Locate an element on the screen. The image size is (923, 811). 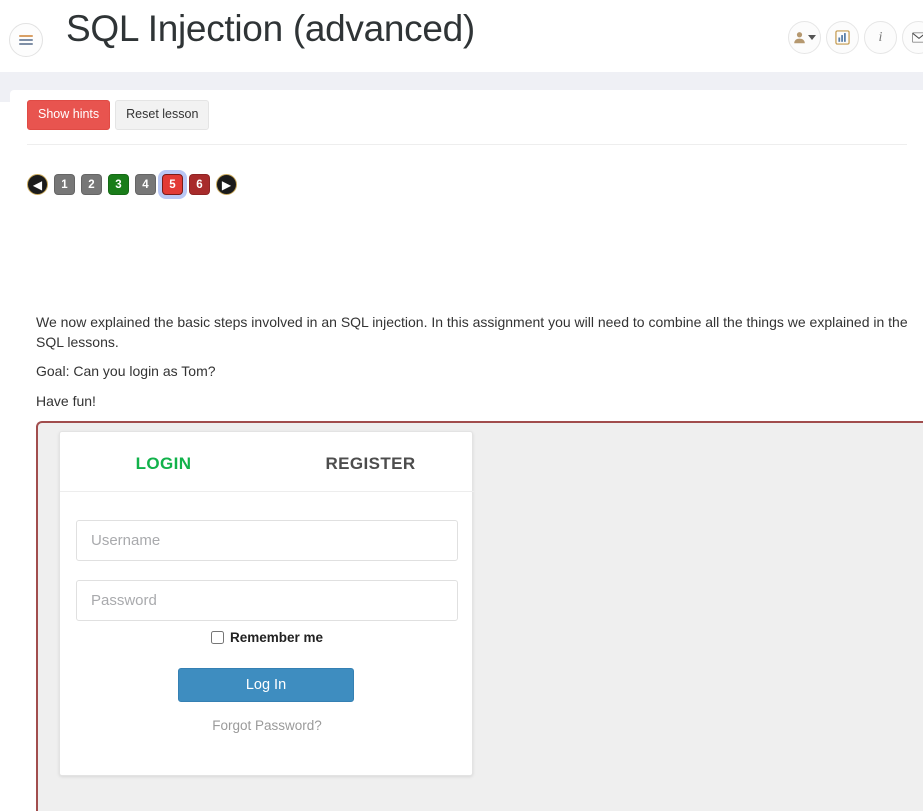
page-title: SQL Injection (advanced) is located at coordinates (270, 28).